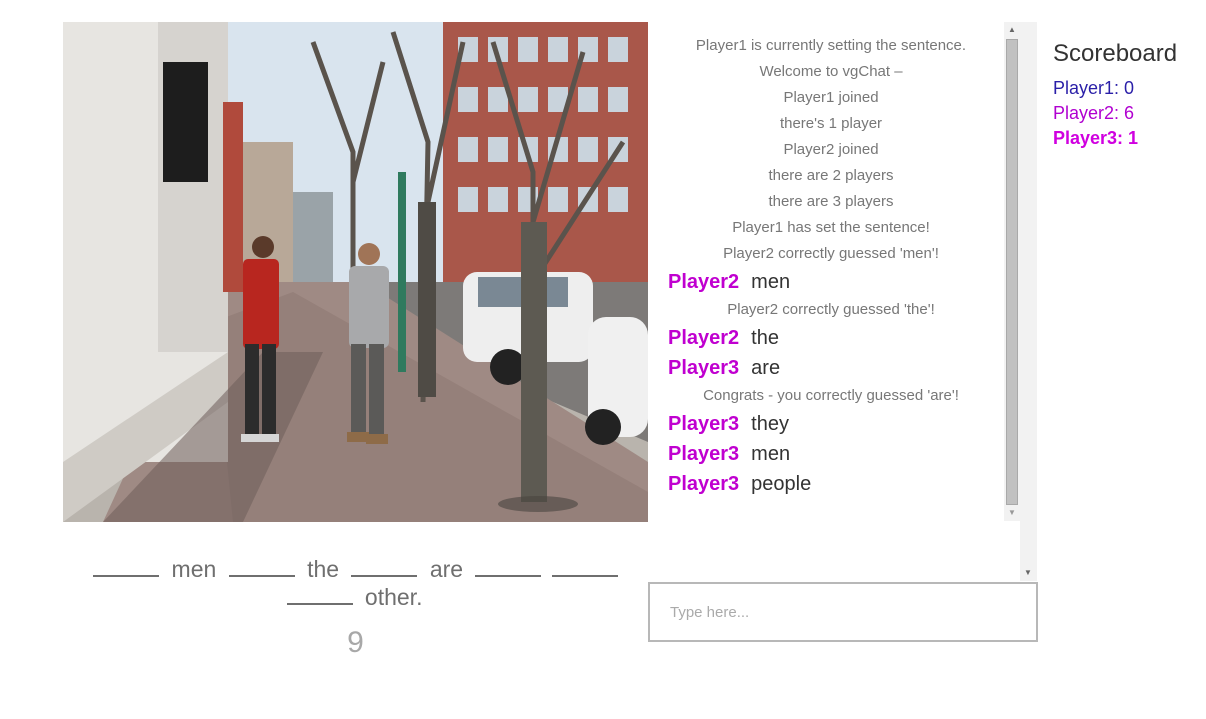 The height and width of the screenshot is (719, 1206). What do you see at coordinates (843, 612) in the screenshot?
I see `chat-input` at bounding box center [843, 612].